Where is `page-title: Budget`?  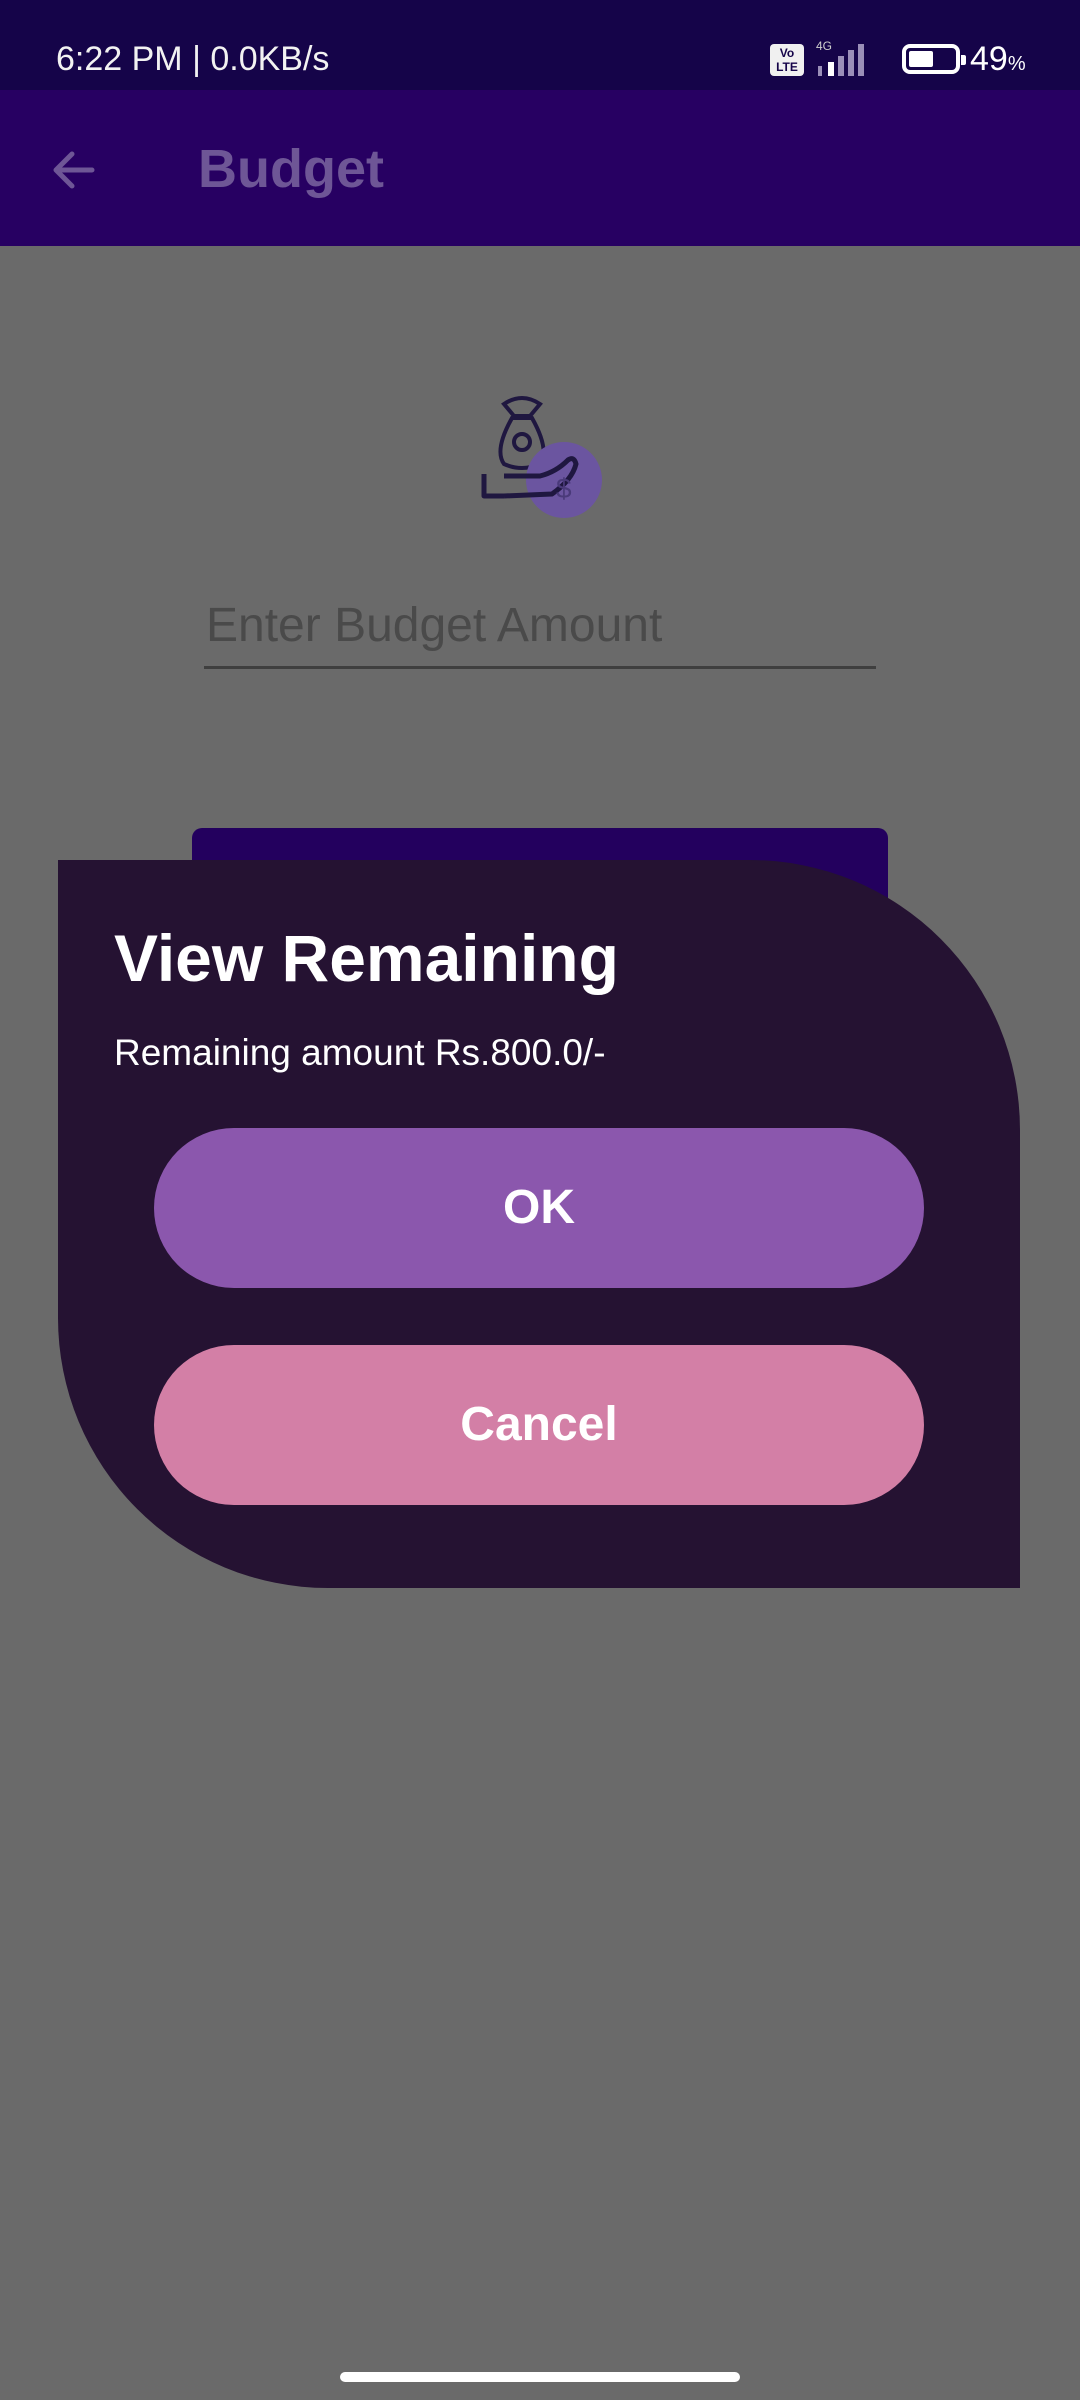
page-title: Budget is located at coordinates (291, 169).